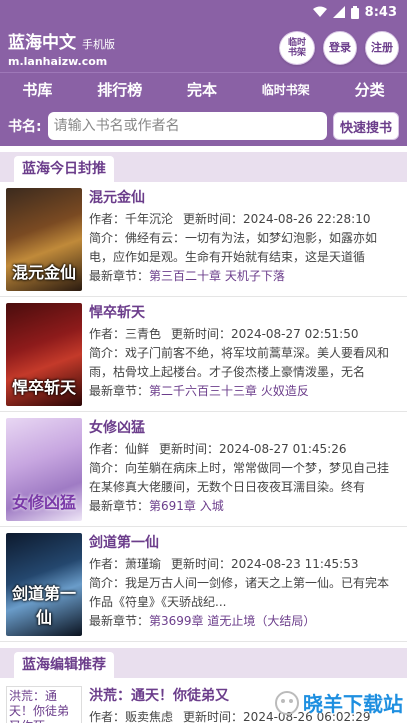 The image size is (407, 723). I want to click on book-cover: 悍卒斩天, so click(44, 354).